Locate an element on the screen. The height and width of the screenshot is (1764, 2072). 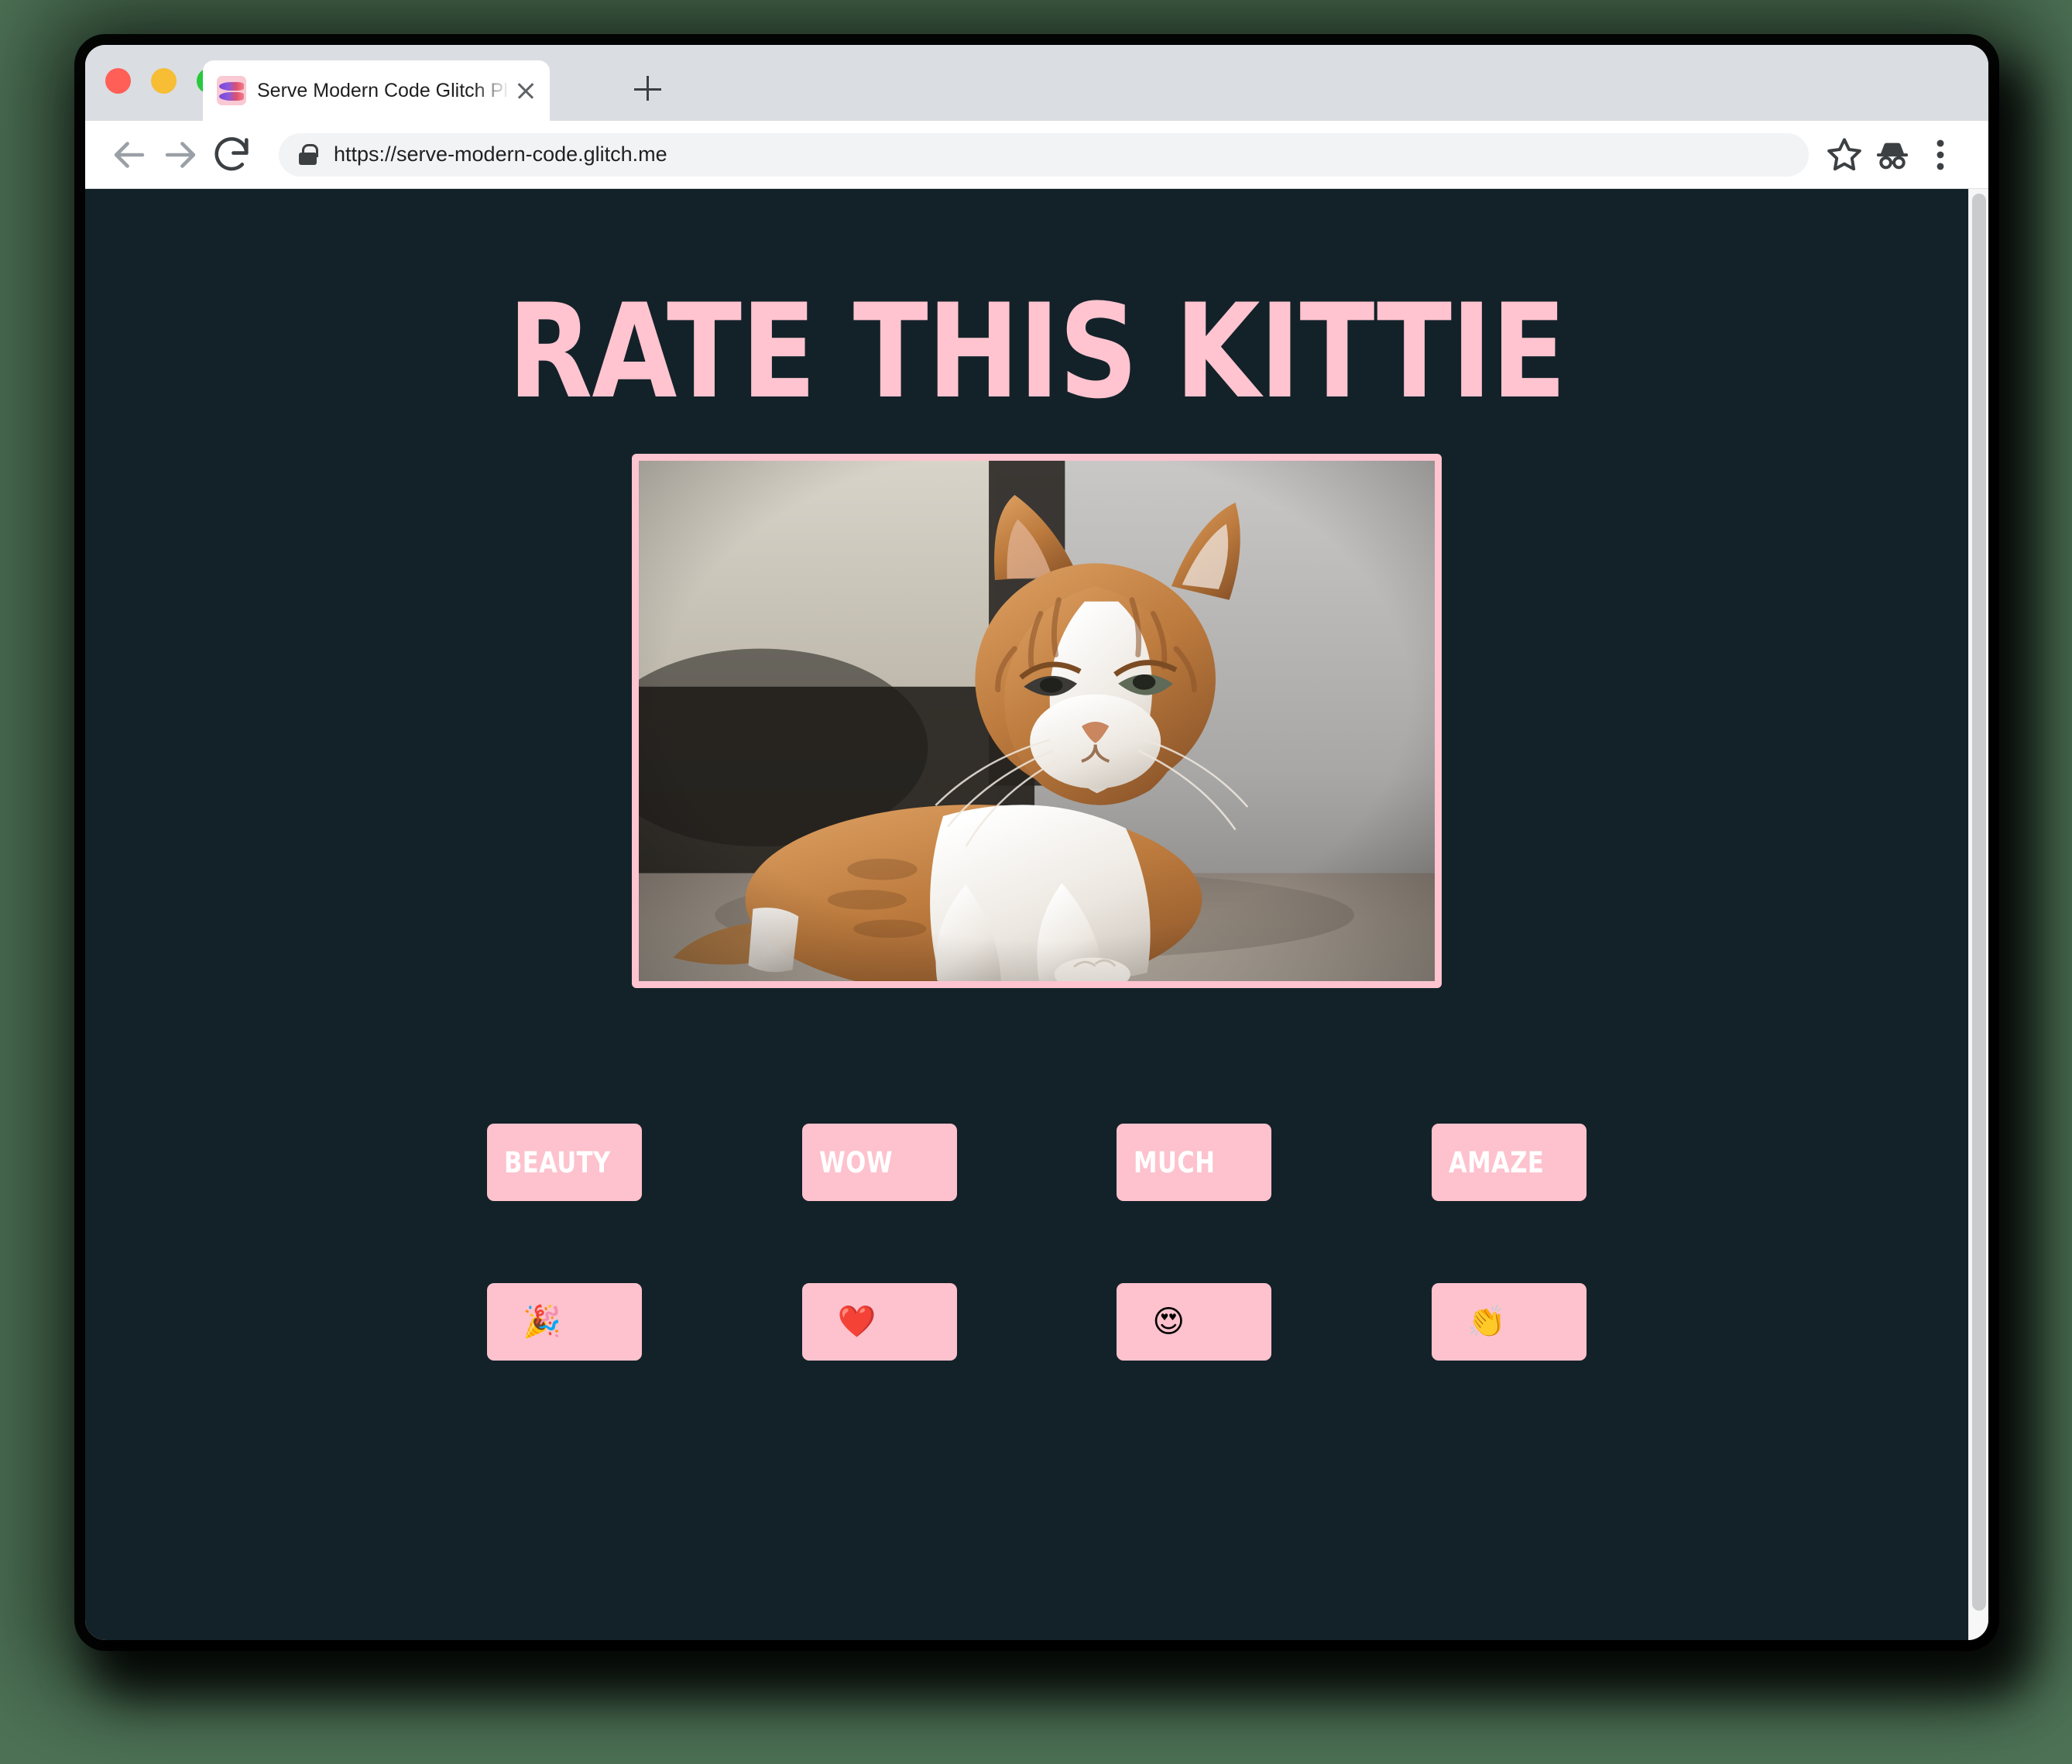
heart-eyes-icon: 😍 is located at coordinates (1168, 1322).